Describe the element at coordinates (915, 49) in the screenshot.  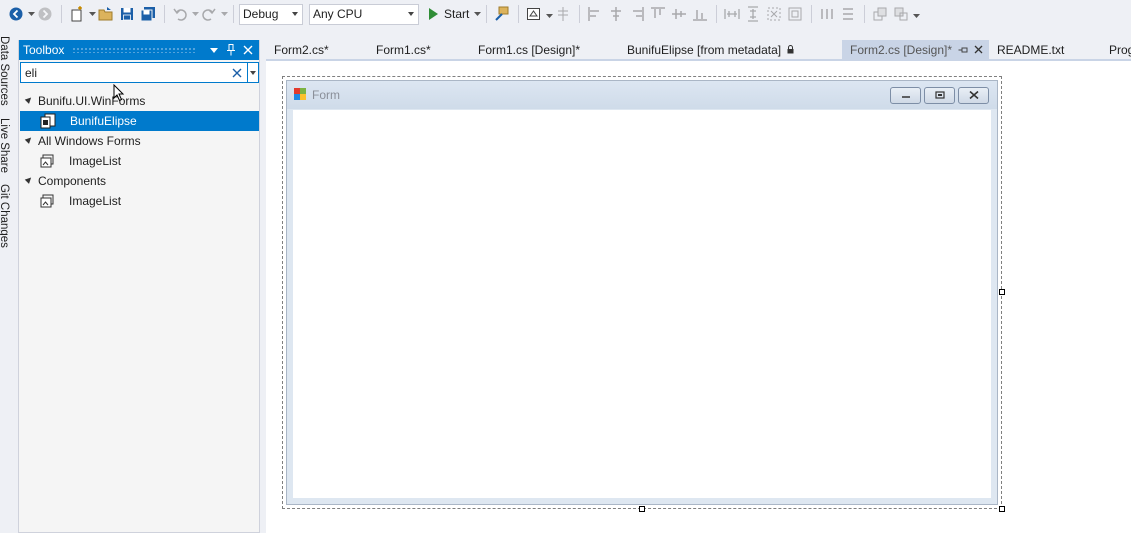
I see `tab-form2-design: Form2.cs [Design]*` at that location.